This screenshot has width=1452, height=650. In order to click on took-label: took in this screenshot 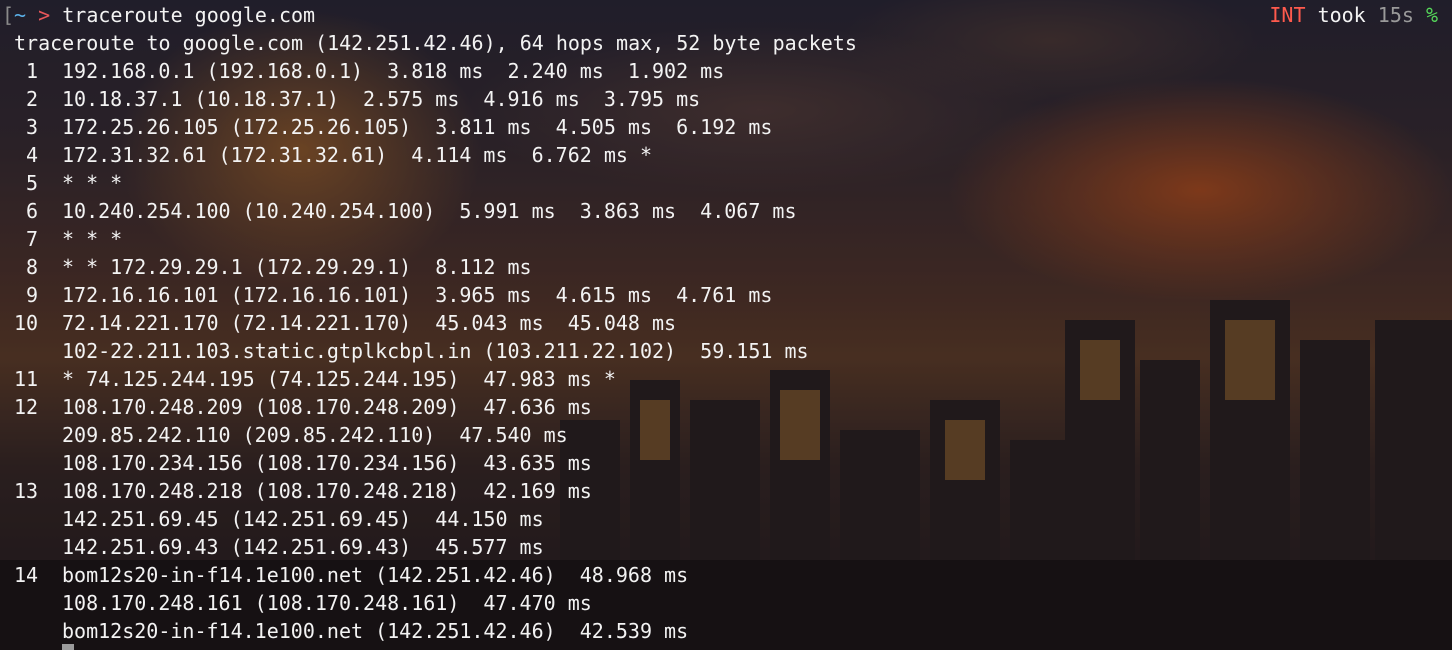, I will do `click(1341, 15)`.